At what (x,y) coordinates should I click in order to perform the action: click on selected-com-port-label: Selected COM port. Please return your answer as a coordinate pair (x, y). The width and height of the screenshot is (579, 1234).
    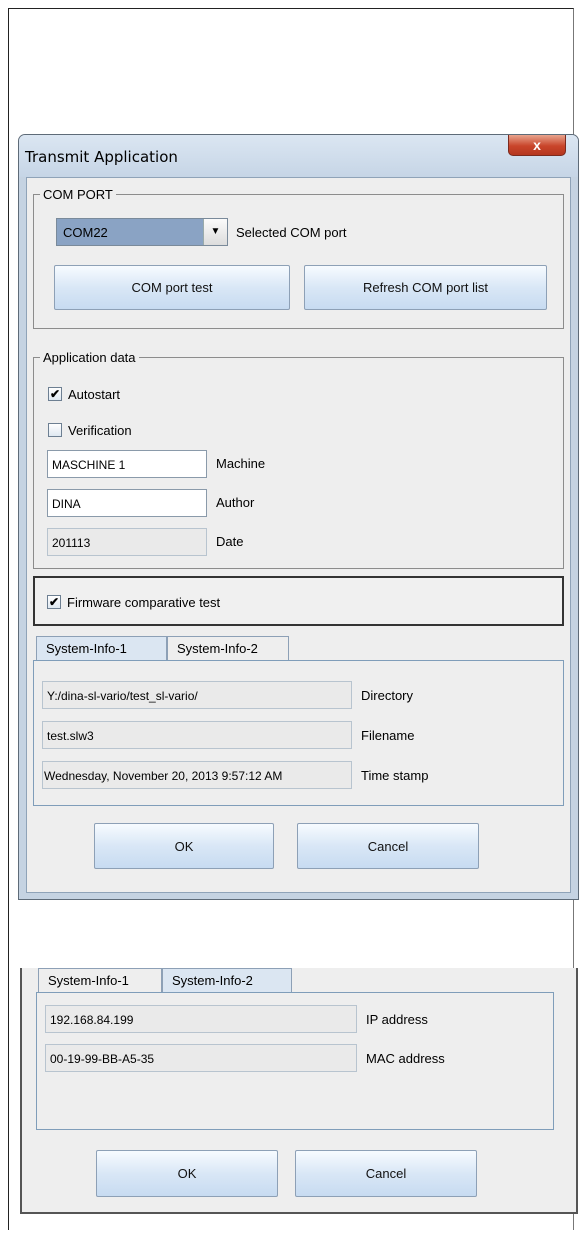
    Looking at the image, I should click on (291, 232).